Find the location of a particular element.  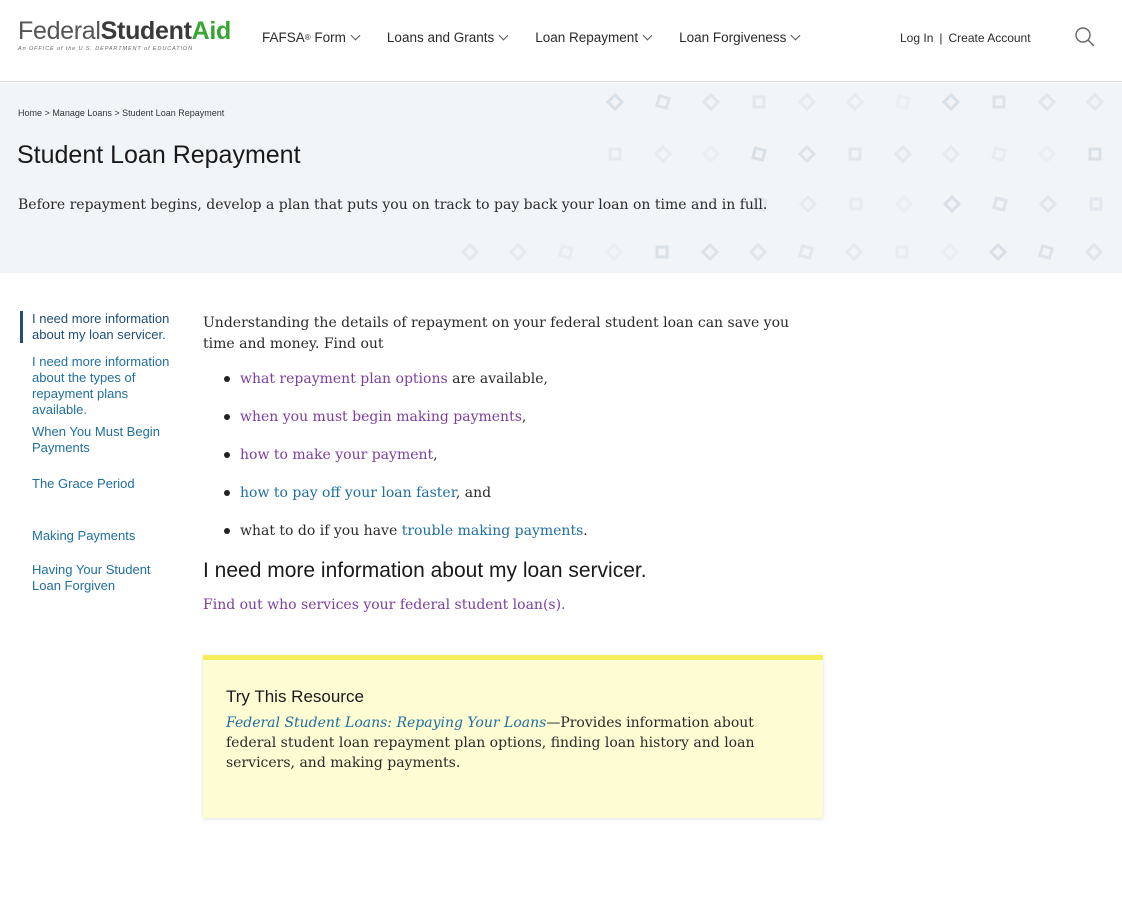

list-item: how to make your payment, is located at coordinates (513, 455).